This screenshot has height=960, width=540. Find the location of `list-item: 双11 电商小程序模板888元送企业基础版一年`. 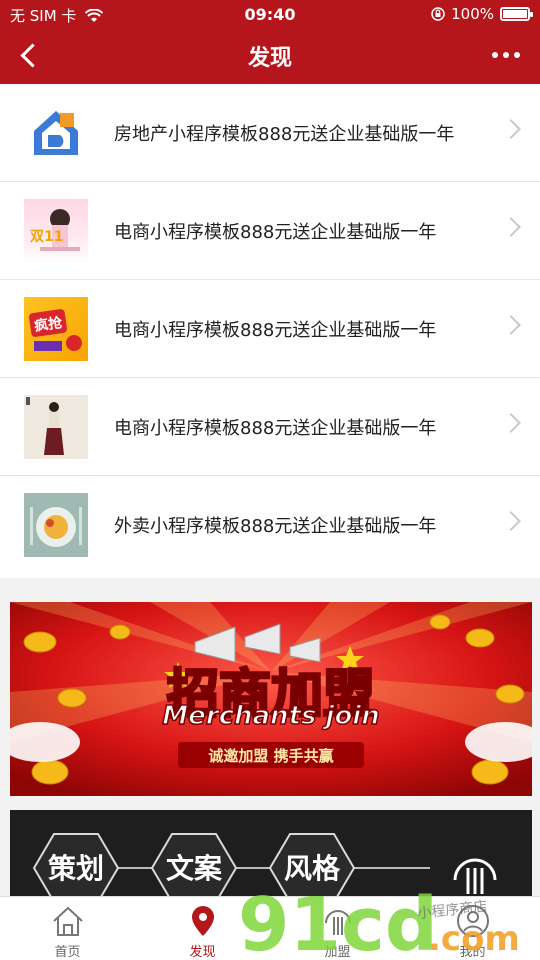

list-item: 双11 电商小程序模板888元送企业基础版一年 is located at coordinates (270, 231).